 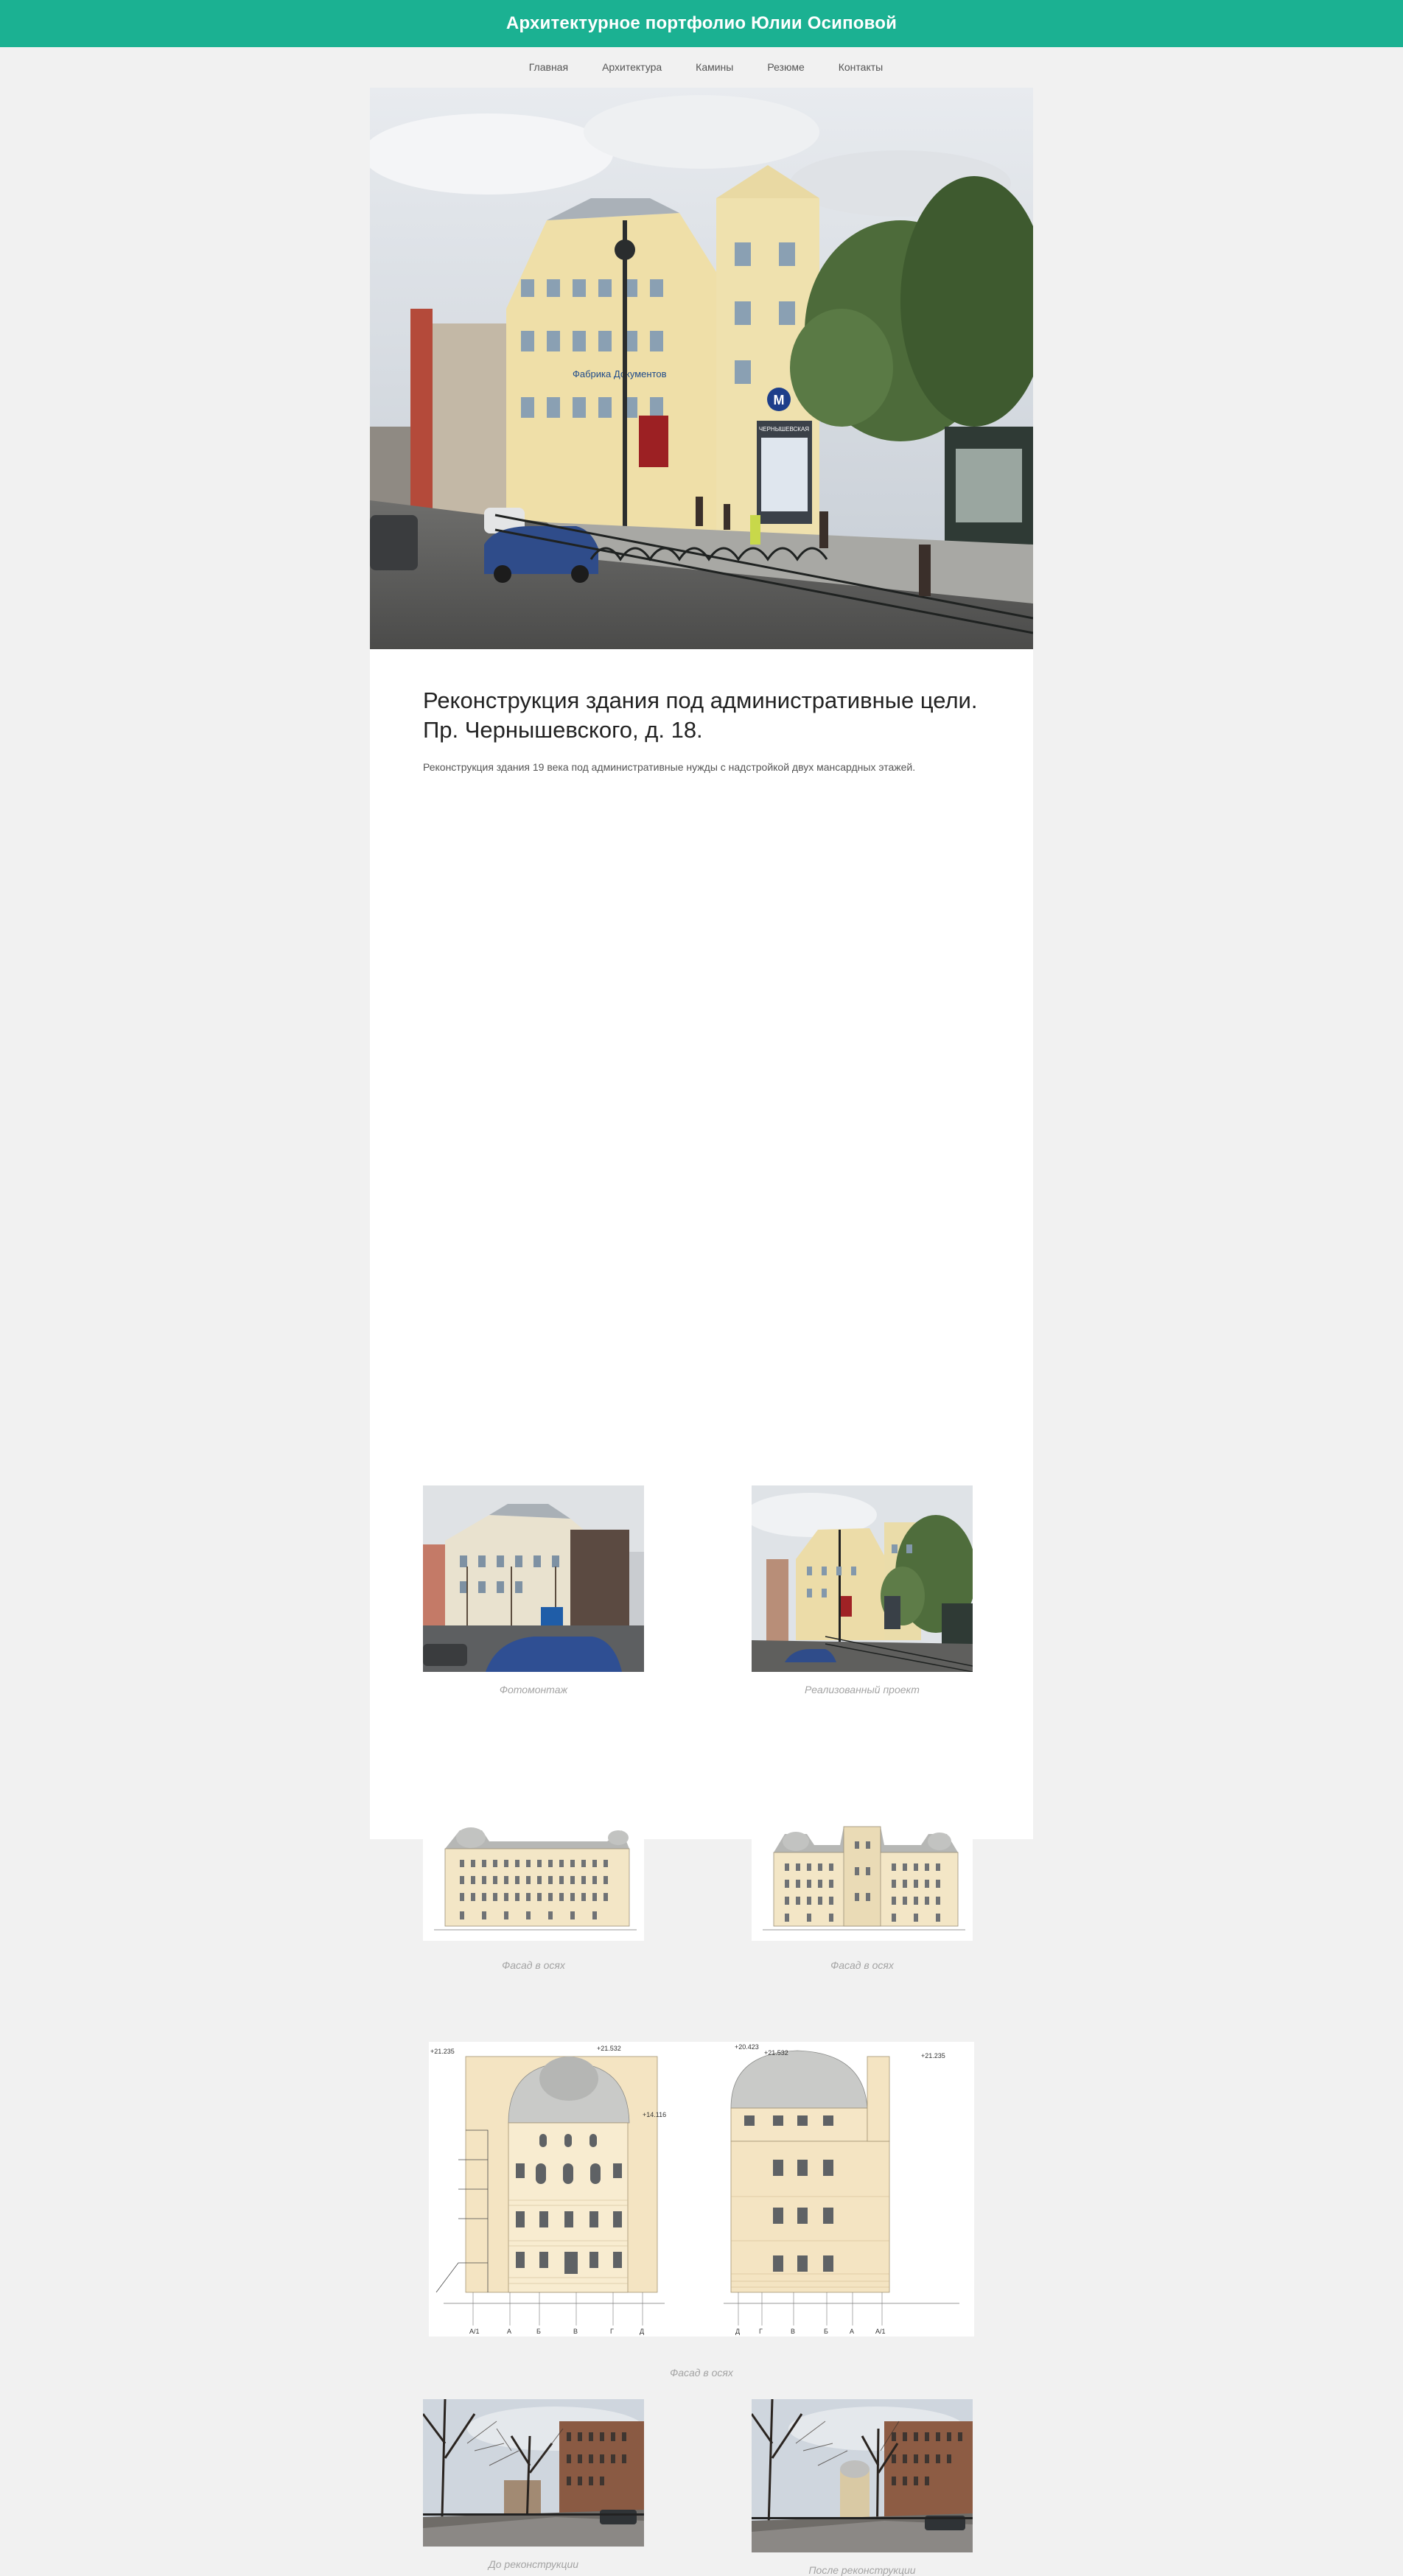 What do you see at coordinates (612, 2331) in the screenshot?
I see `axis-left-4: Г` at bounding box center [612, 2331].